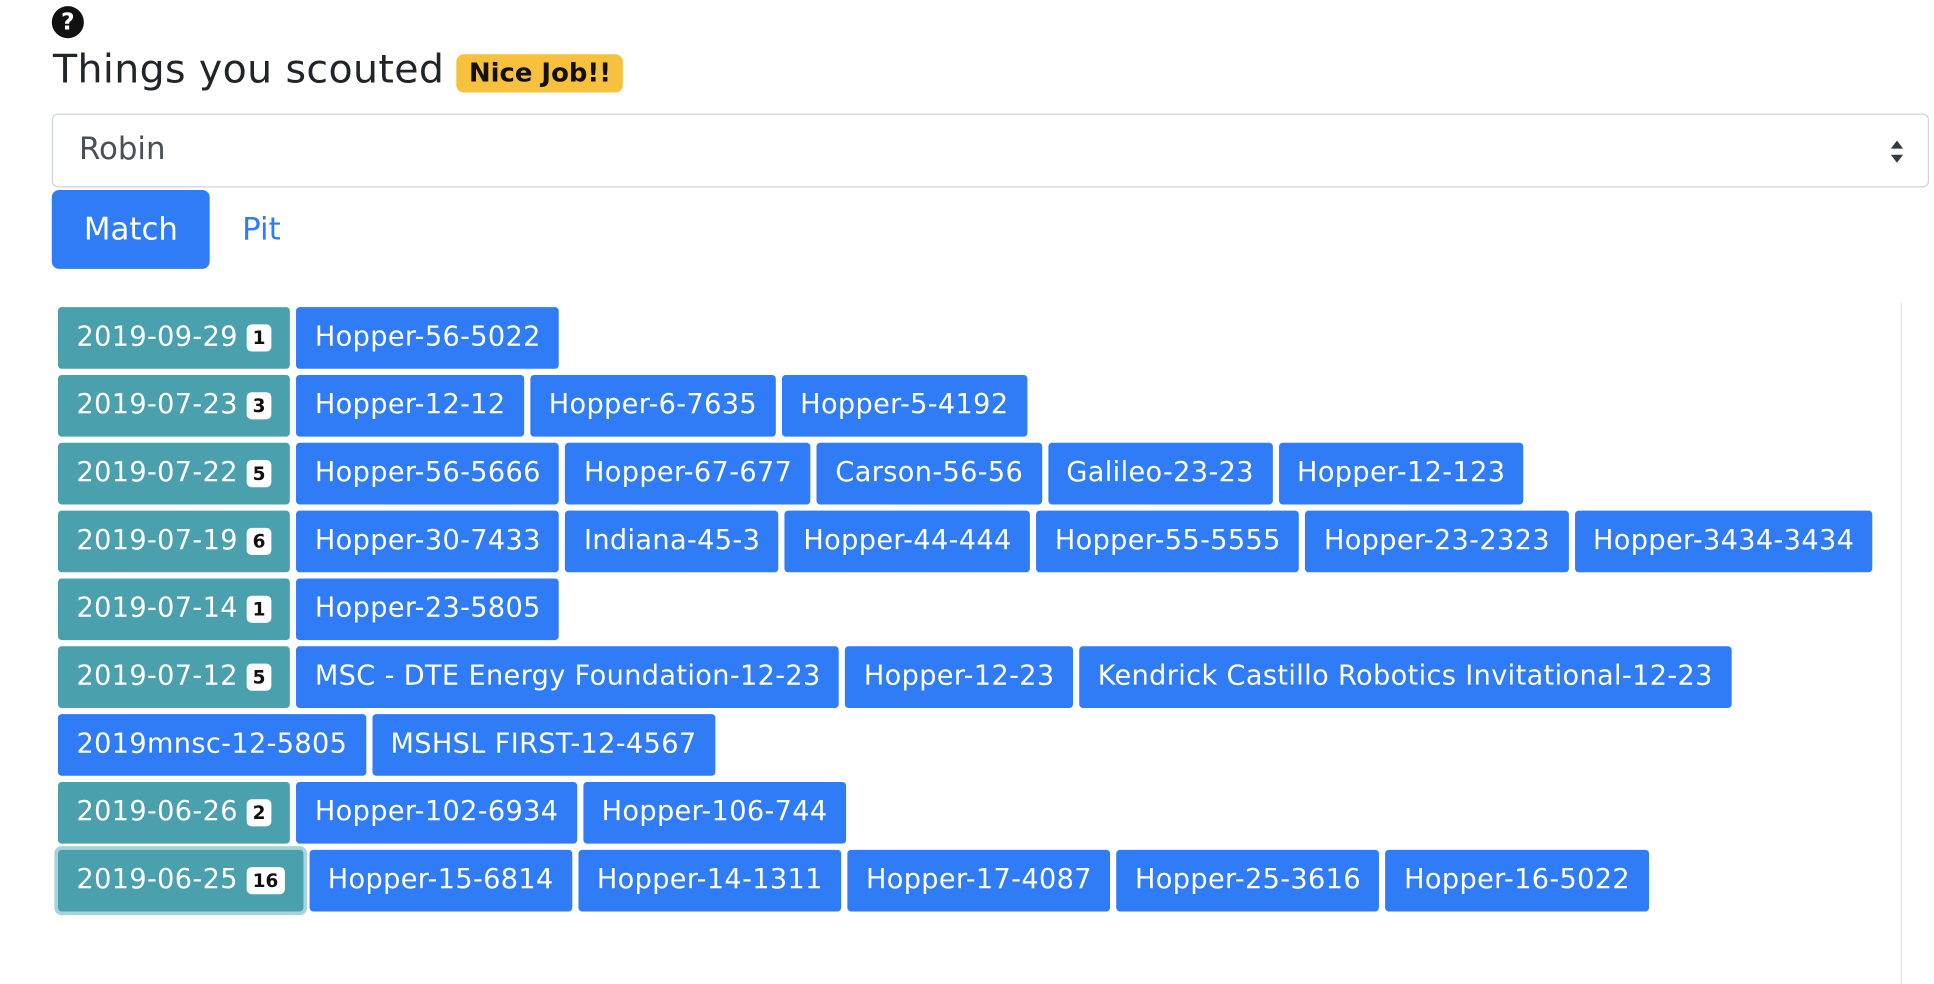  Describe the element at coordinates (1901, 643) in the screenshot. I see `scroll-rail` at that location.